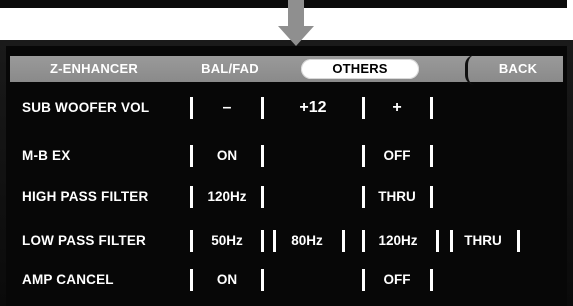  I want to click on lpf-50hz-button: 50Hz, so click(227, 240).